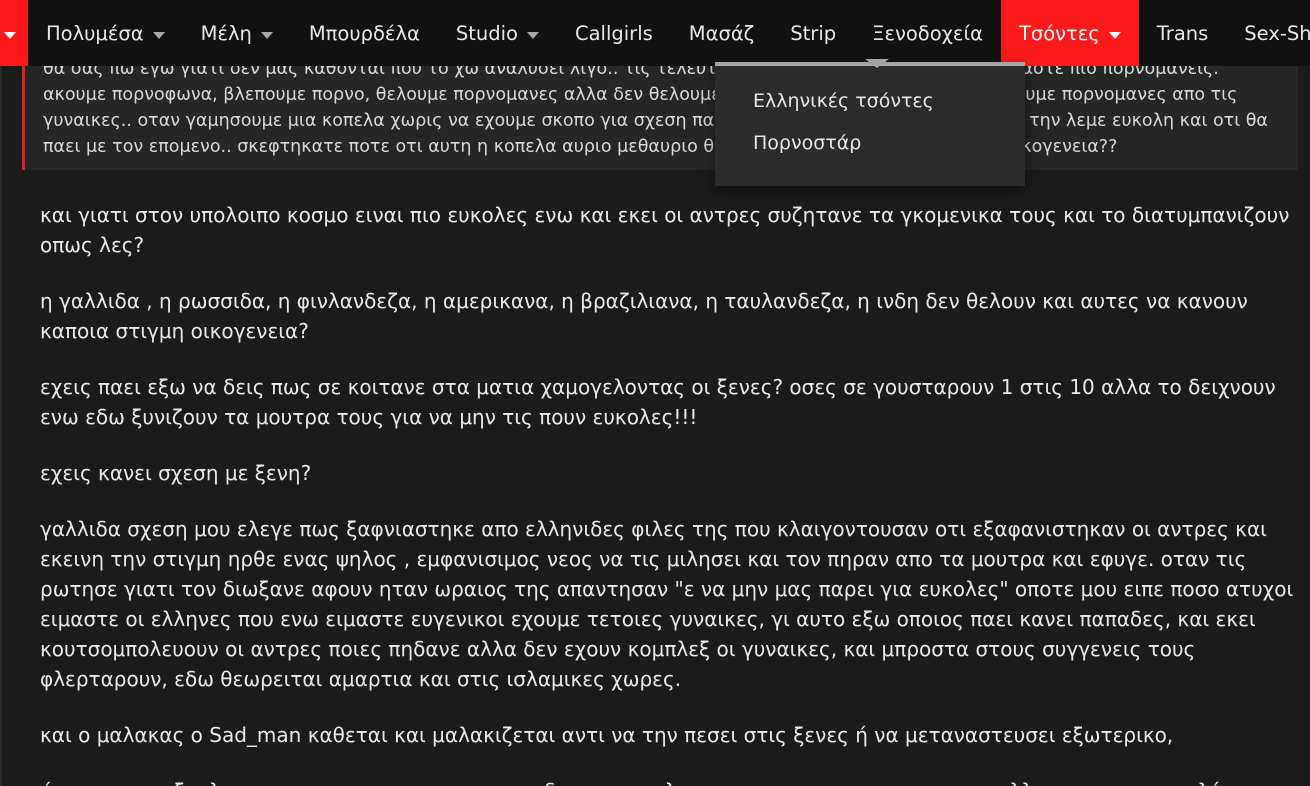  I want to click on nav-item-label: Callgirls, so click(613, 33).